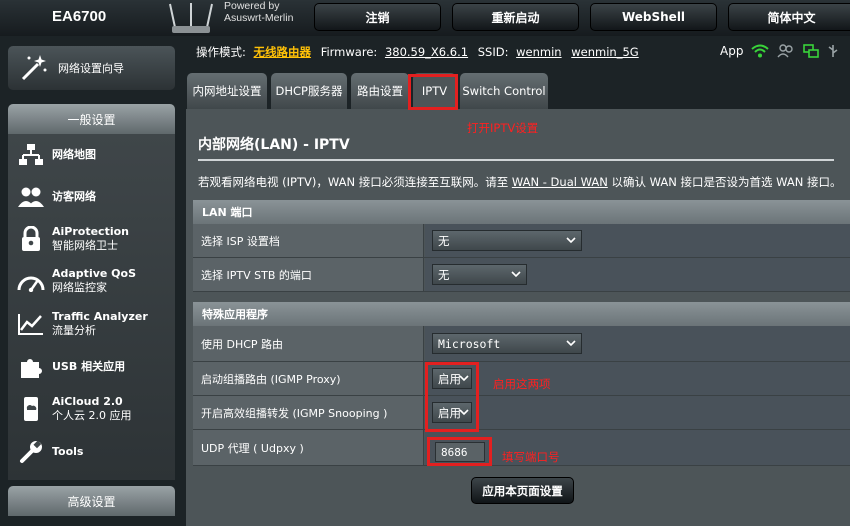 This screenshot has width=850, height=526. Describe the element at coordinates (221, 52) in the screenshot. I see `mode-label: 操作模式:` at that location.